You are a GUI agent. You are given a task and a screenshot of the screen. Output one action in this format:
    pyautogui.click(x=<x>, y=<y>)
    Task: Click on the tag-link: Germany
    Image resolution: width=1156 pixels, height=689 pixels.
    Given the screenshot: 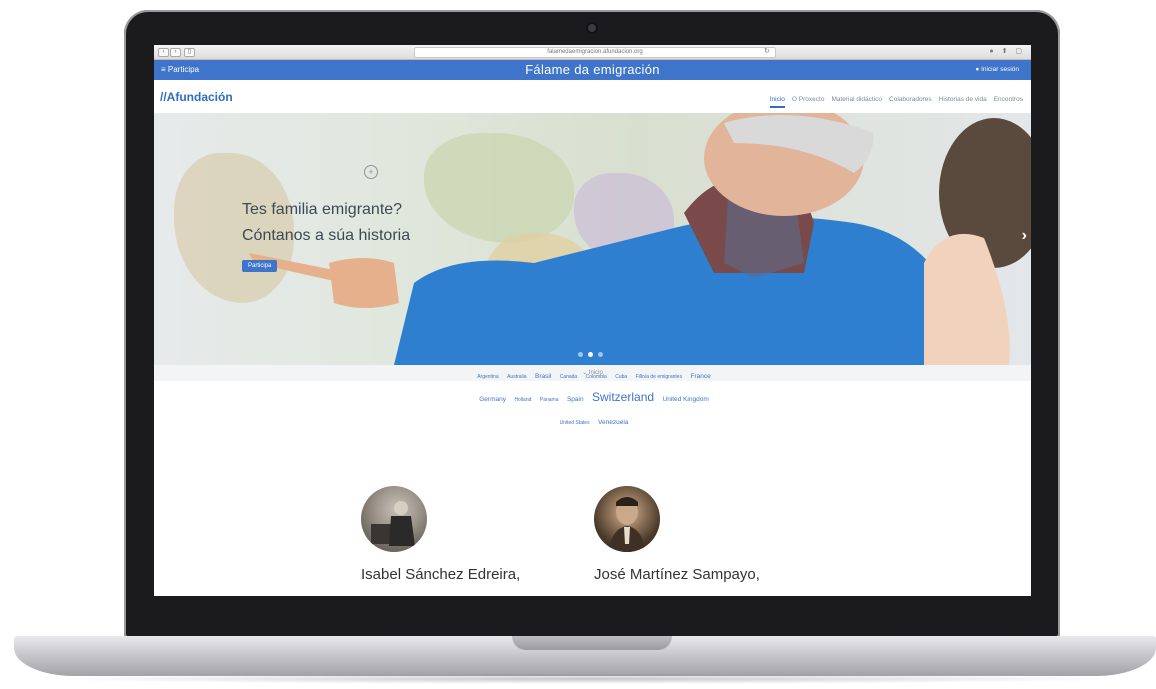 What is the action you would take?
    pyautogui.click(x=492, y=399)
    